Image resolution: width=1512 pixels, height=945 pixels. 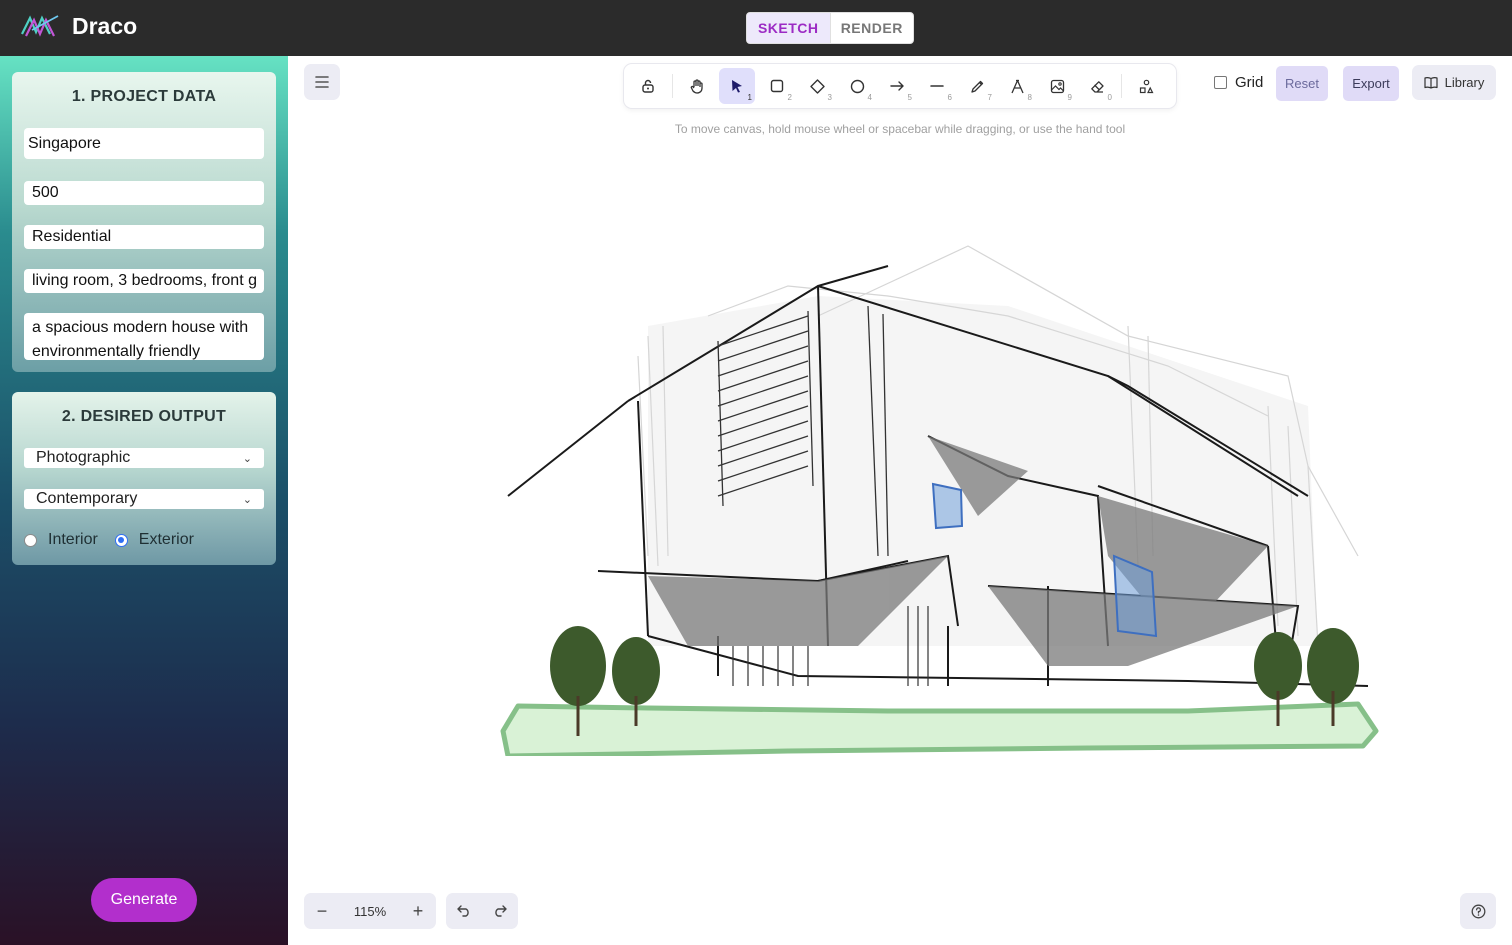 I want to click on draco-logo-icon, so click(x=40, y=26).